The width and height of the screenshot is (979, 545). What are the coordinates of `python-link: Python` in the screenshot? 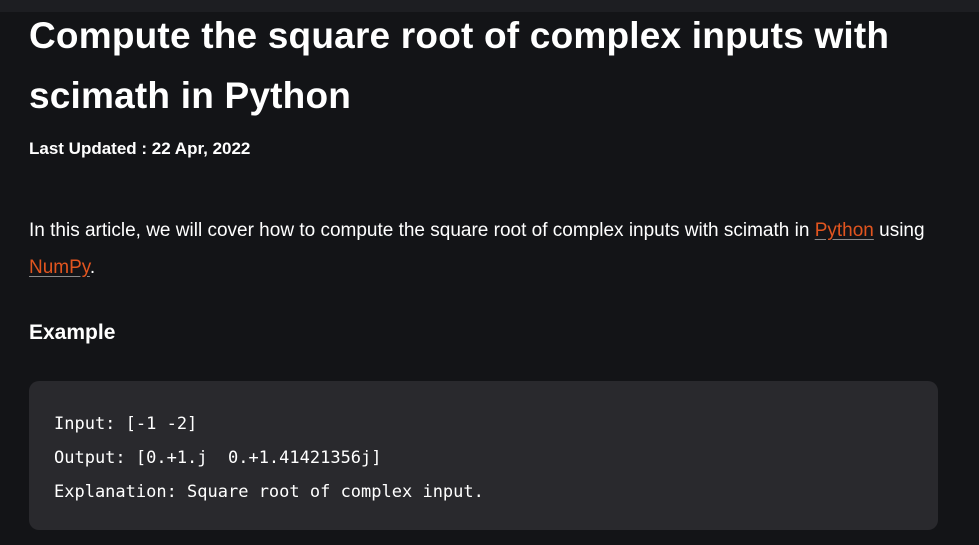 It's located at (844, 230).